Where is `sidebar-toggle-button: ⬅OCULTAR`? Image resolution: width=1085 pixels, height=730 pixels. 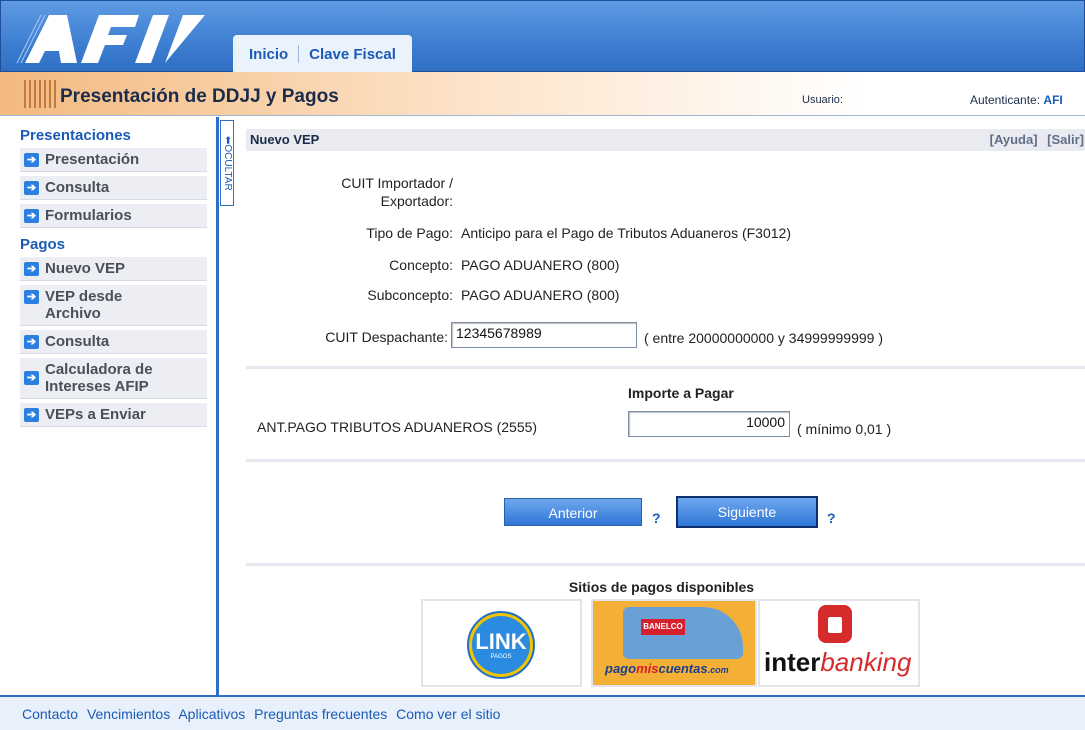
sidebar-toggle-button: ⬅OCULTAR is located at coordinates (227, 163).